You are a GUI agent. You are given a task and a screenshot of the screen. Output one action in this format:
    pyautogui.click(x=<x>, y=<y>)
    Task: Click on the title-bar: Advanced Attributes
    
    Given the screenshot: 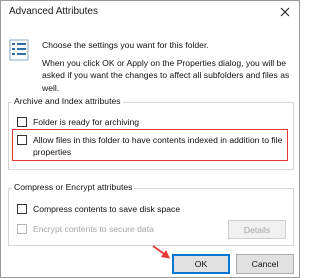 What is the action you would take?
    pyautogui.click(x=150, y=13)
    